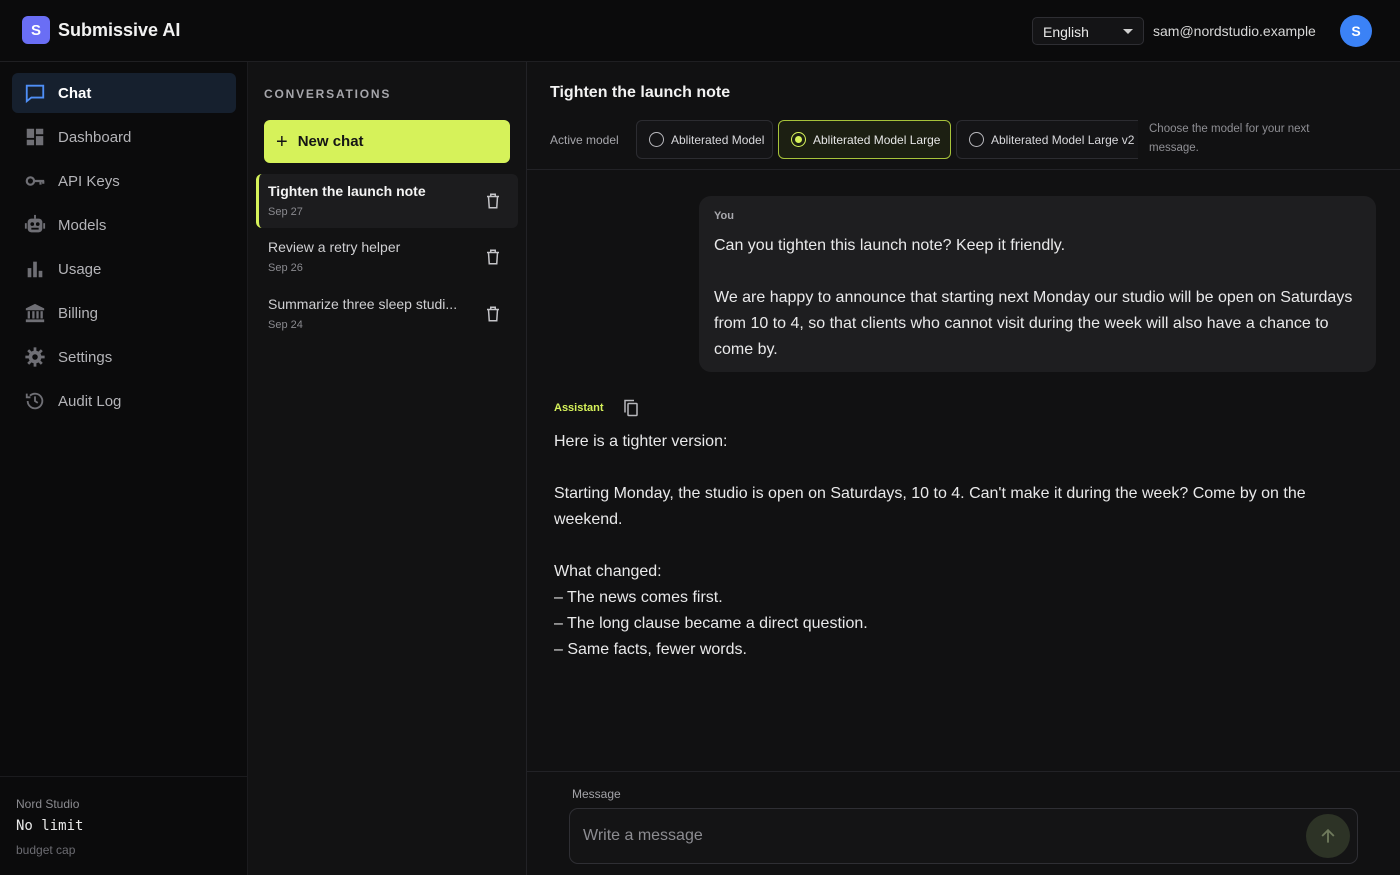  I want to click on arrow-up-icon, so click(1328, 835).